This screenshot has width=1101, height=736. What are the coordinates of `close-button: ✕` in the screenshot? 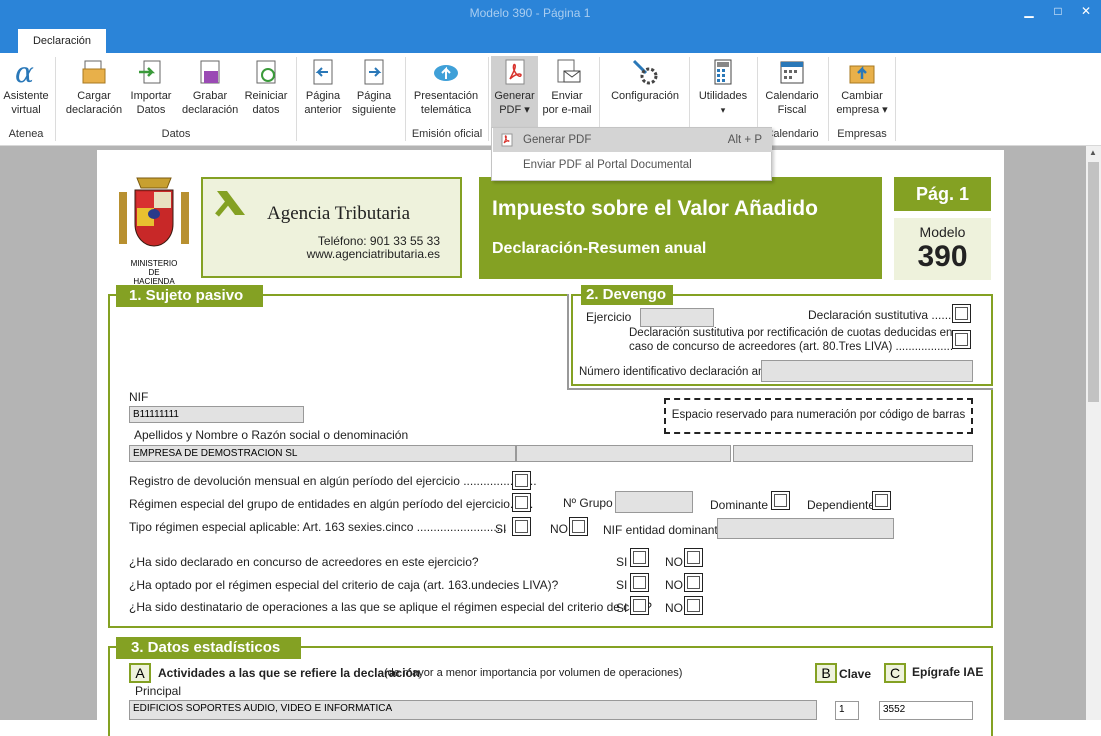 It's located at (1086, 12).